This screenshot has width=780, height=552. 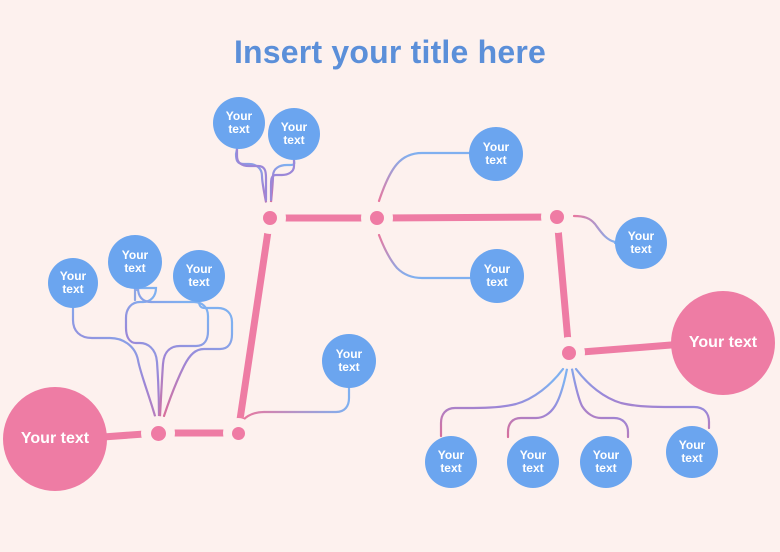 I want to click on bubble-bottom-a: Your text, so click(x=451, y=462).